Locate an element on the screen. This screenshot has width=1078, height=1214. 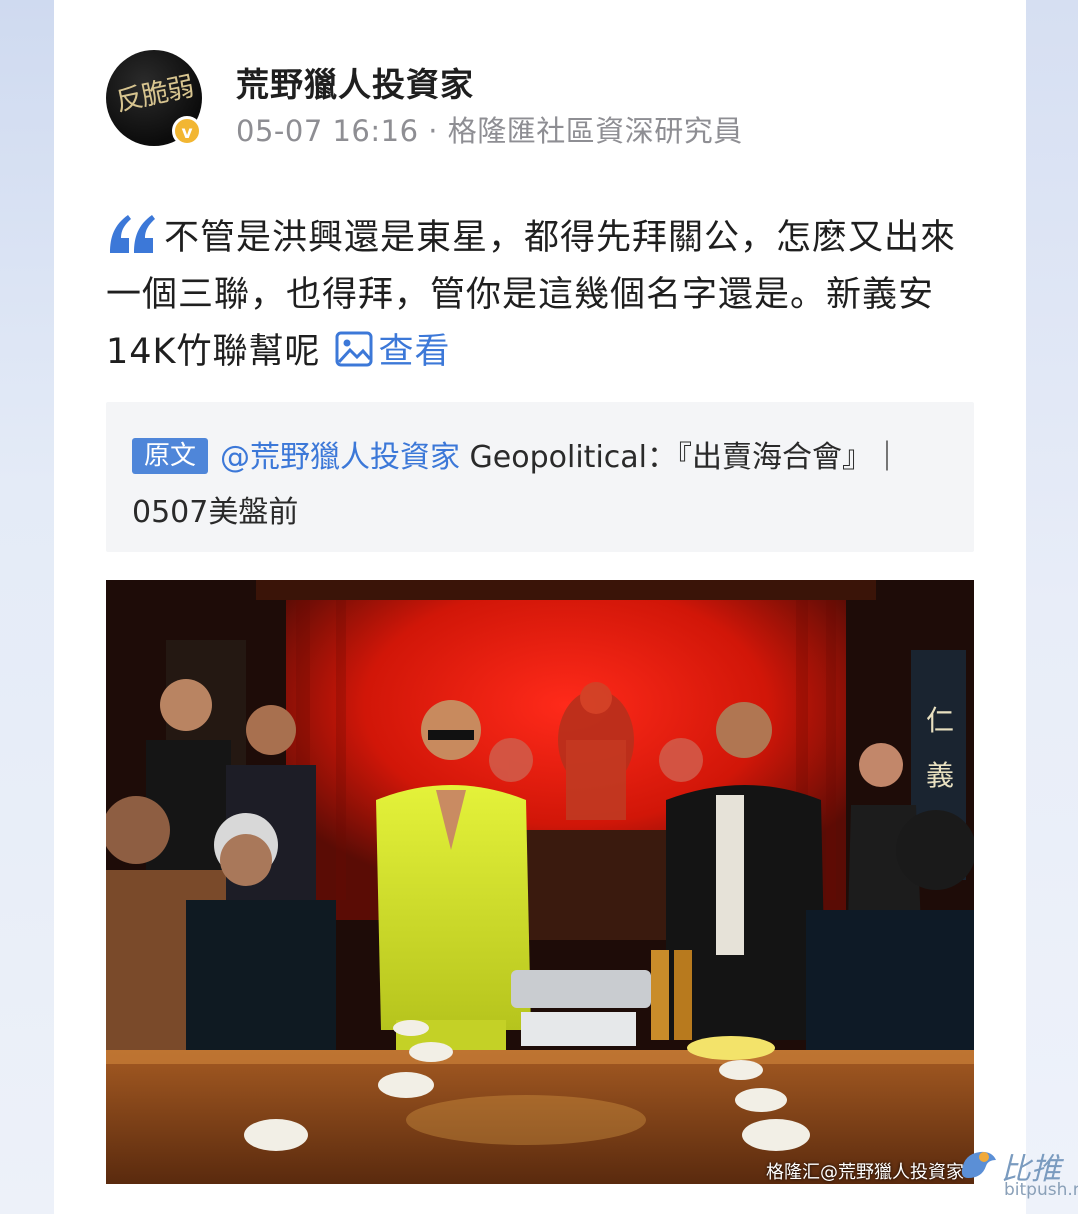
author-name: 荒野獵人投資家 is located at coordinates (355, 82).